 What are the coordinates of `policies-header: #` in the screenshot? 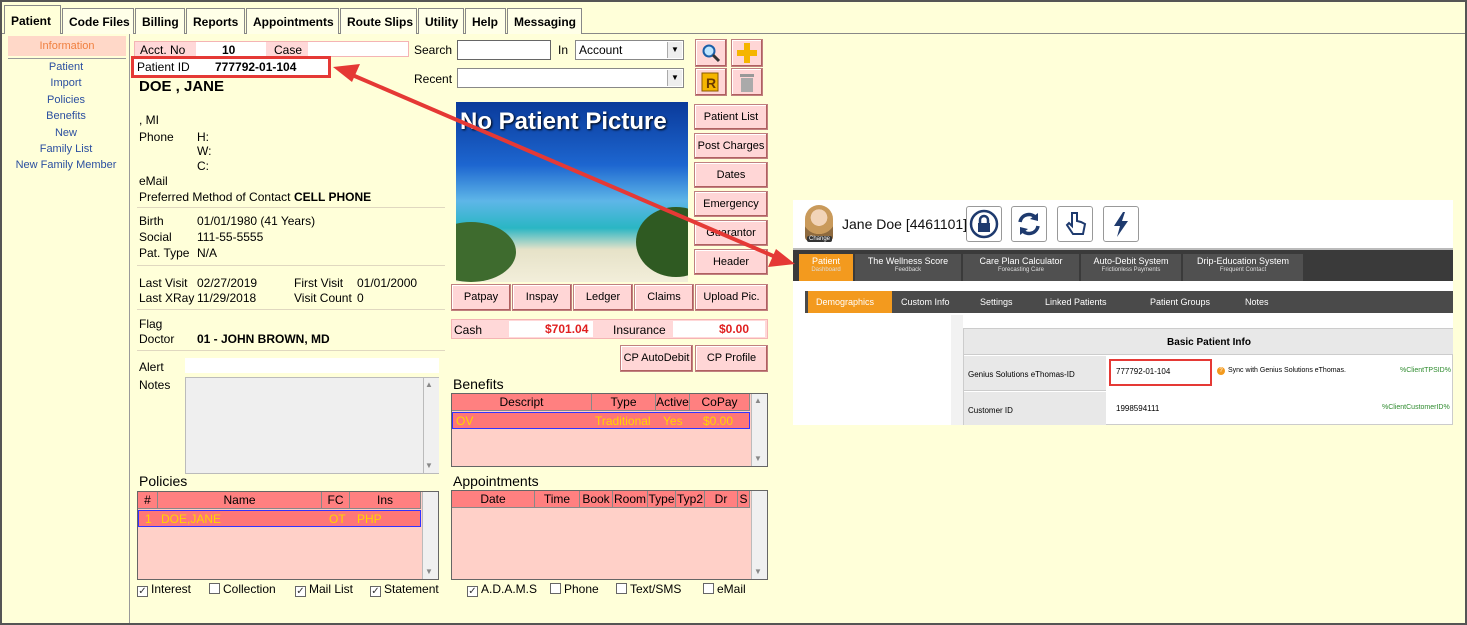 It's located at (148, 500).